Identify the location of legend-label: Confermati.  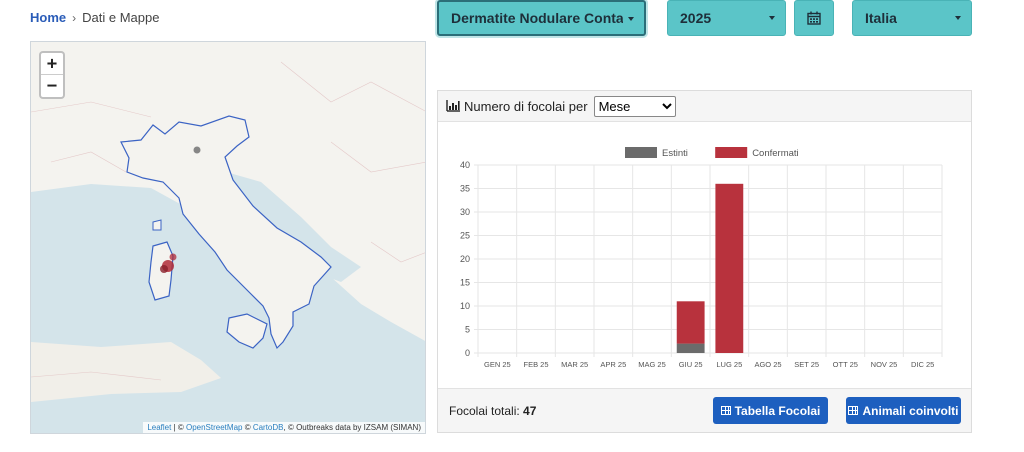
(775, 153).